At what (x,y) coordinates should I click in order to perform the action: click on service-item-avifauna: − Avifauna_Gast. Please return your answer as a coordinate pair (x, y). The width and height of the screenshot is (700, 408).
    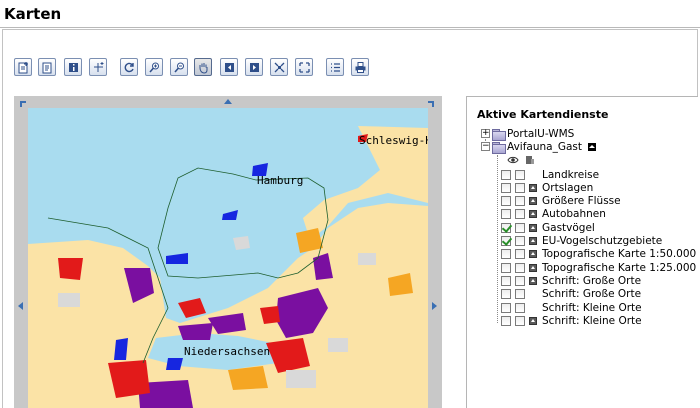
    Looking at the image, I should click on (538, 147).